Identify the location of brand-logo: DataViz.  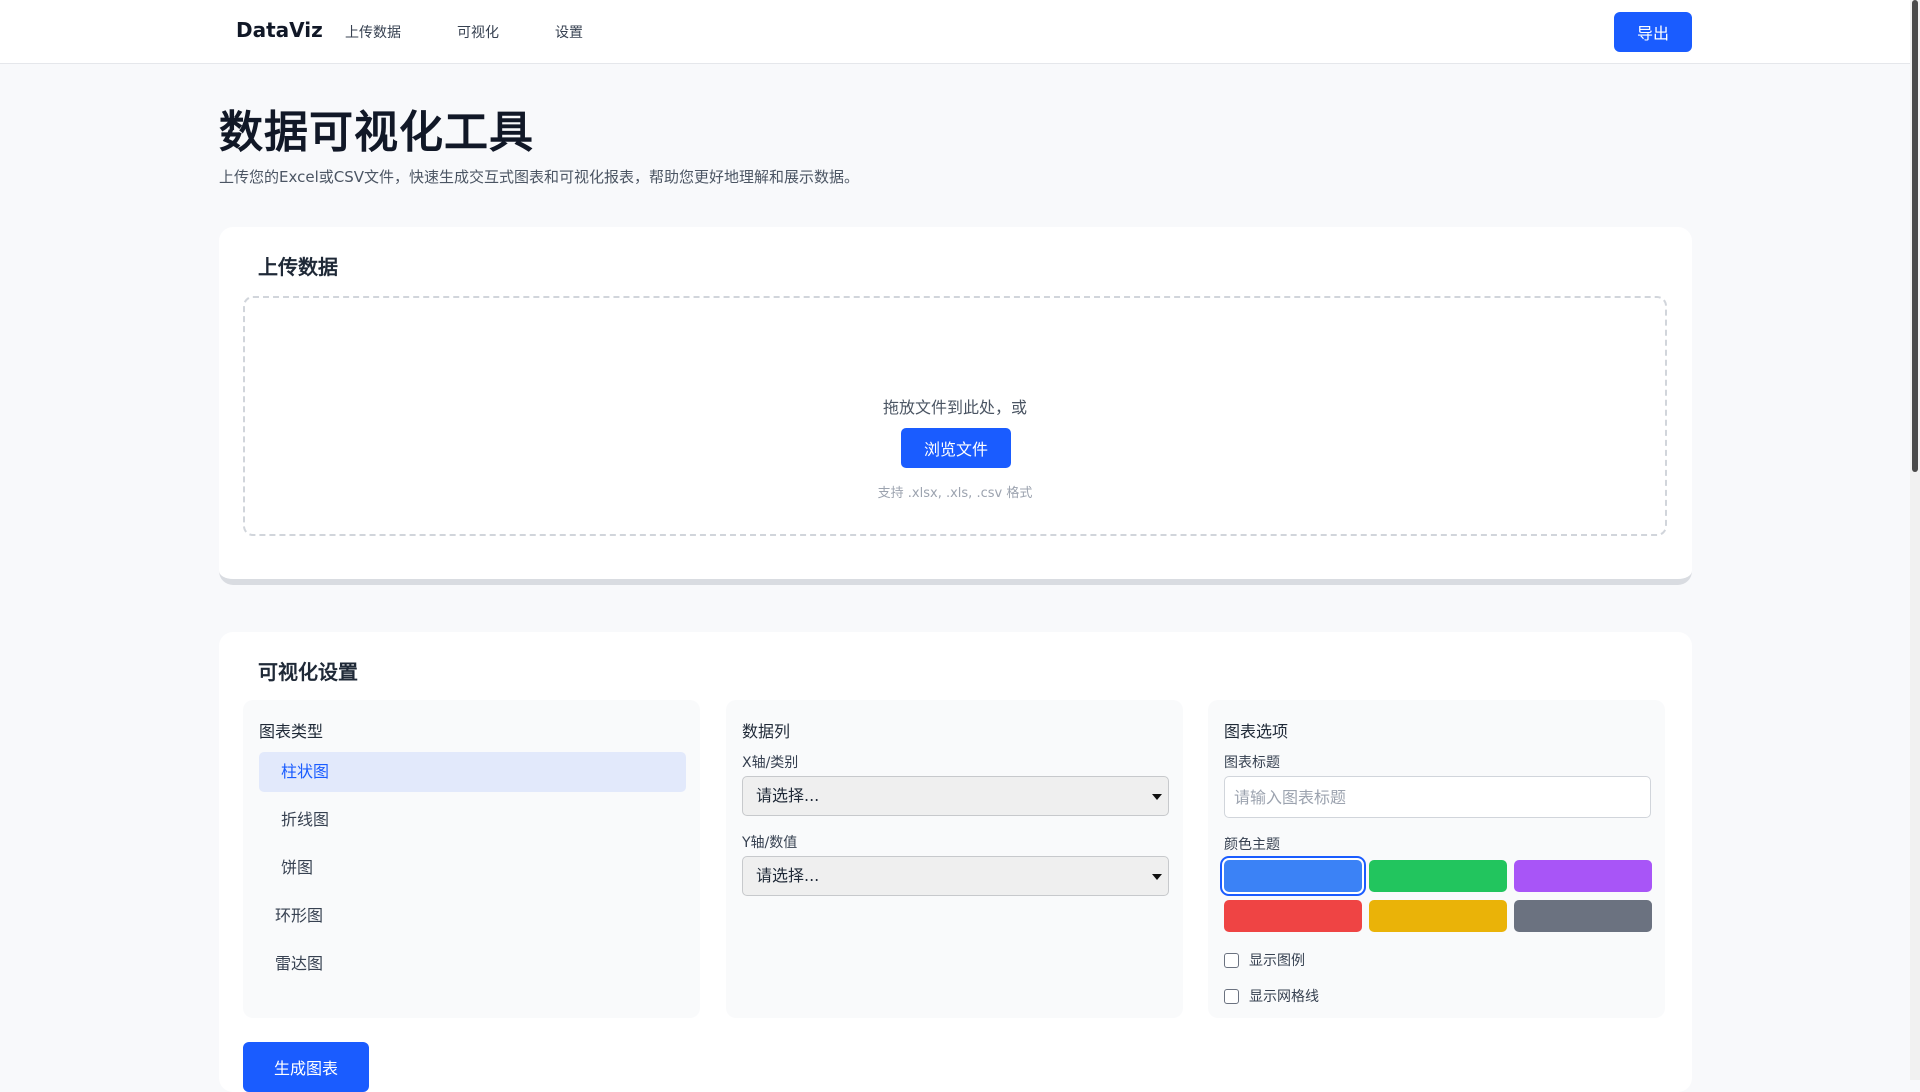
(279, 30).